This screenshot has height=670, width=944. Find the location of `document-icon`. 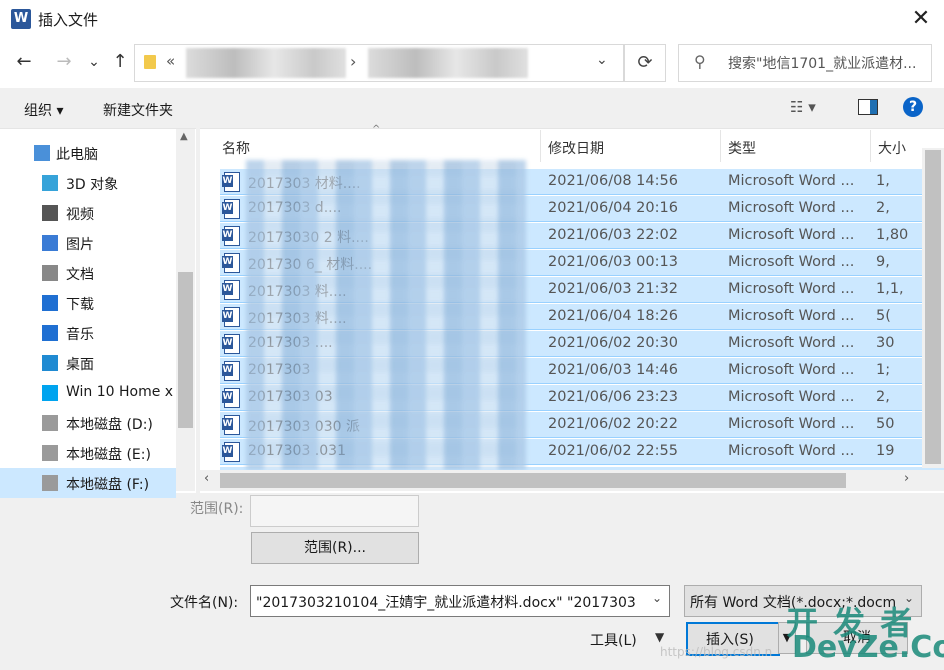

document-icon is located at coordinates (50, 273).